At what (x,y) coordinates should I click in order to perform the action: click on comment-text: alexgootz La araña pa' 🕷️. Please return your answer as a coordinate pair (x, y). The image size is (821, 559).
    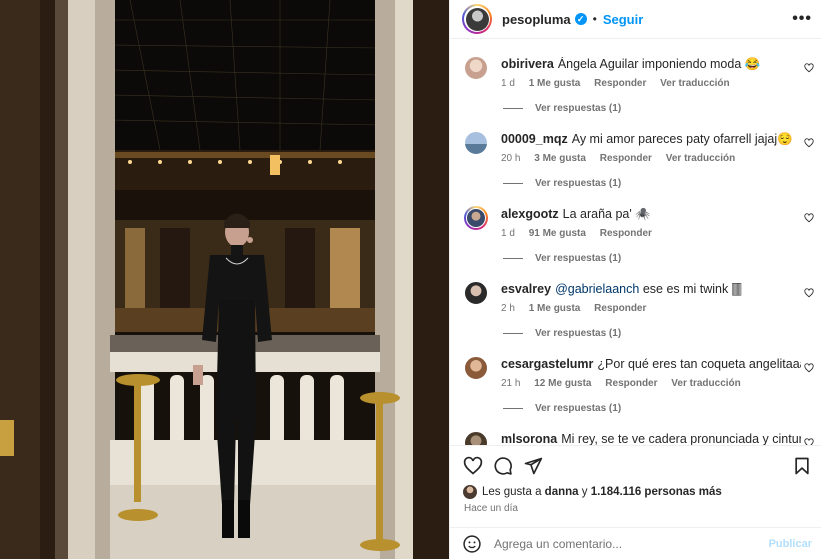
    Looking at the image, I should click on (651, 214).